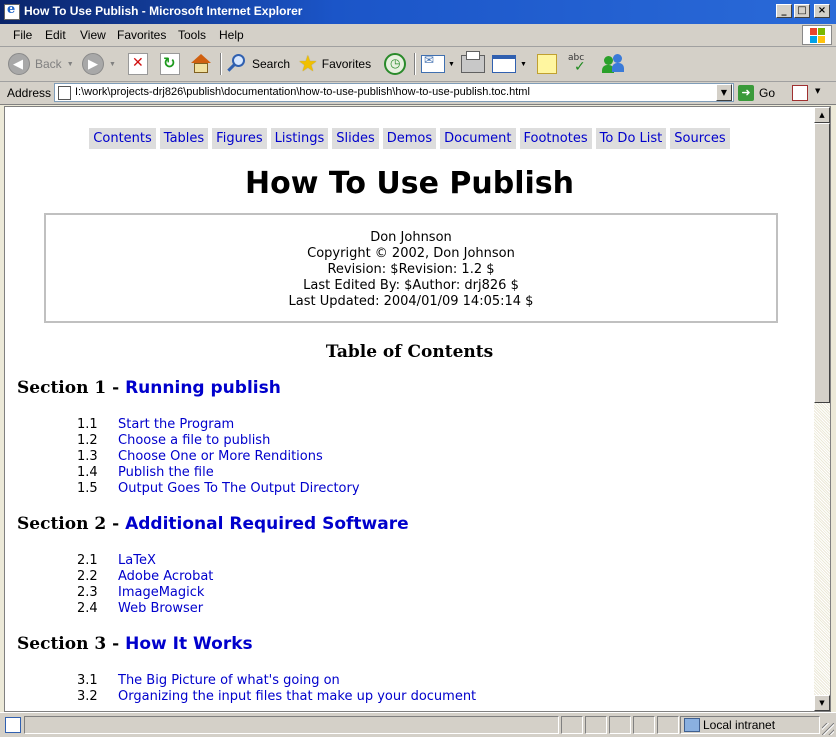 This screenshot has height=737, width=836. Describe the element at coordinates (160, 608) in the screenshot. I see `toc-link: Web Browser` at that location.